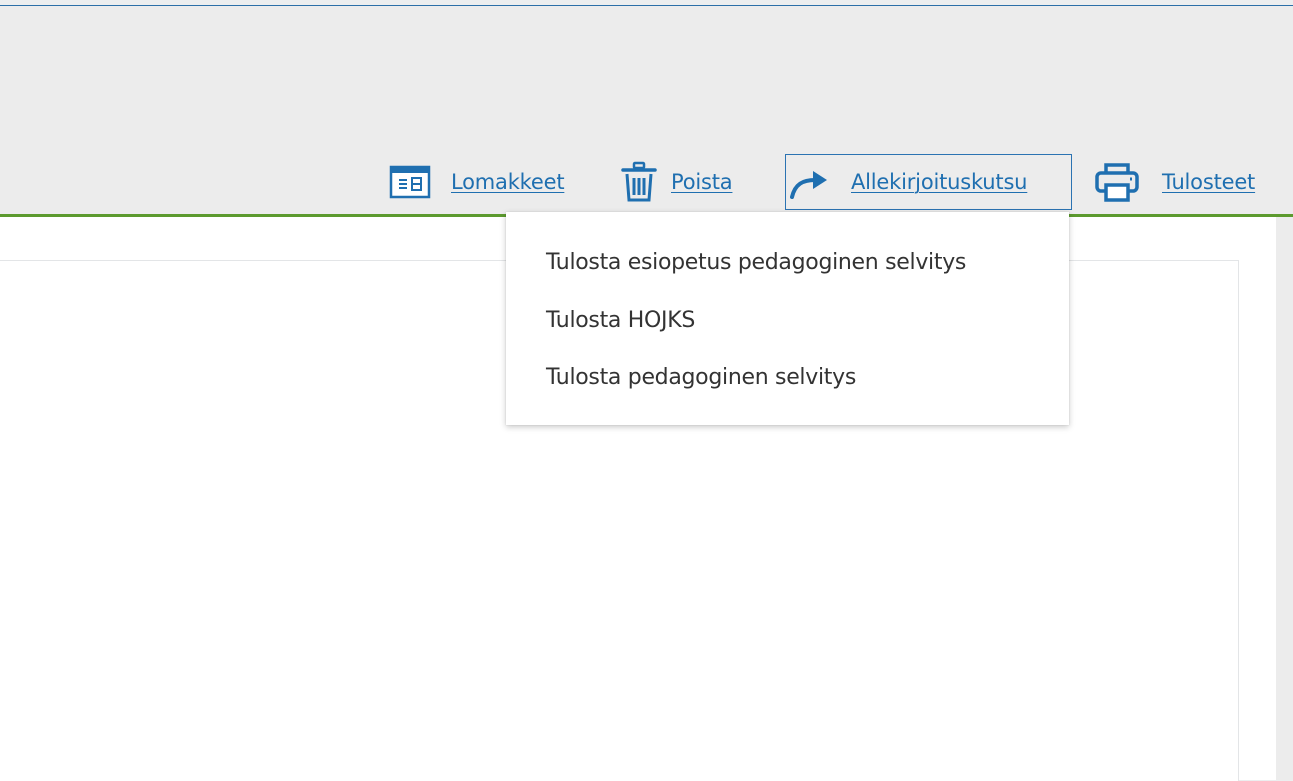  Describe the element at coordinates (756, 262) in the screenshot. I see `menu-item-print-preschool-pedagogical-report: Tulosta esiopetus pedagoginen selvitys` at that location.